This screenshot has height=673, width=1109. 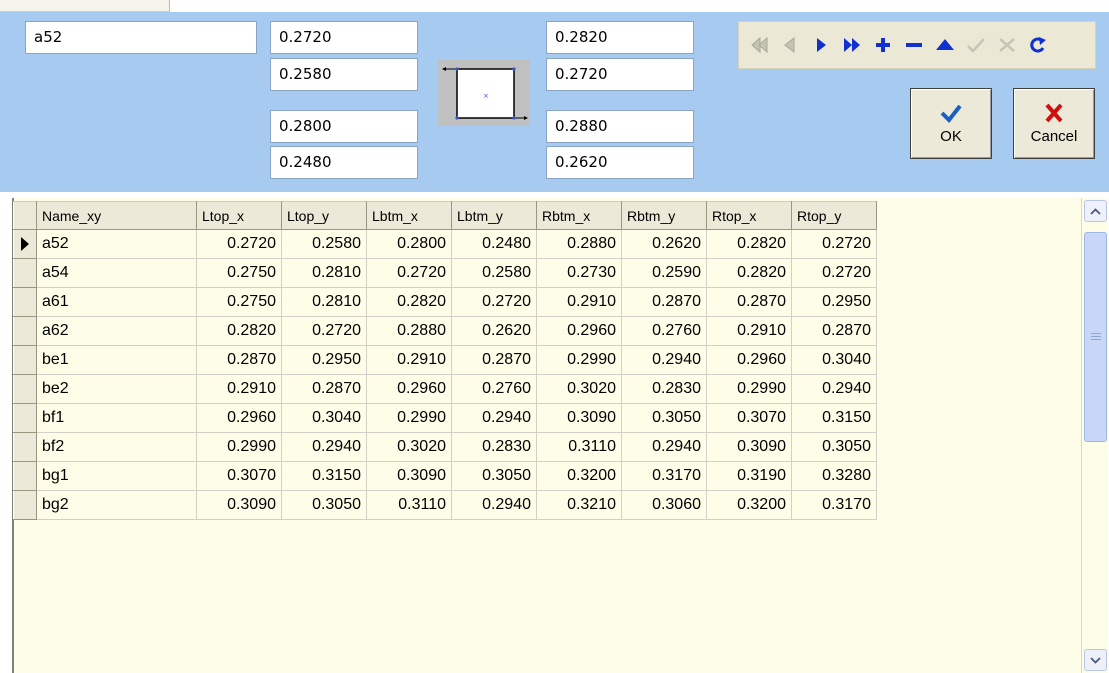 What do you see at coordinates (324, 360) in the screenshot?
I see `cell-ltop-y: 0.2950` at bounding box center [324, 360].